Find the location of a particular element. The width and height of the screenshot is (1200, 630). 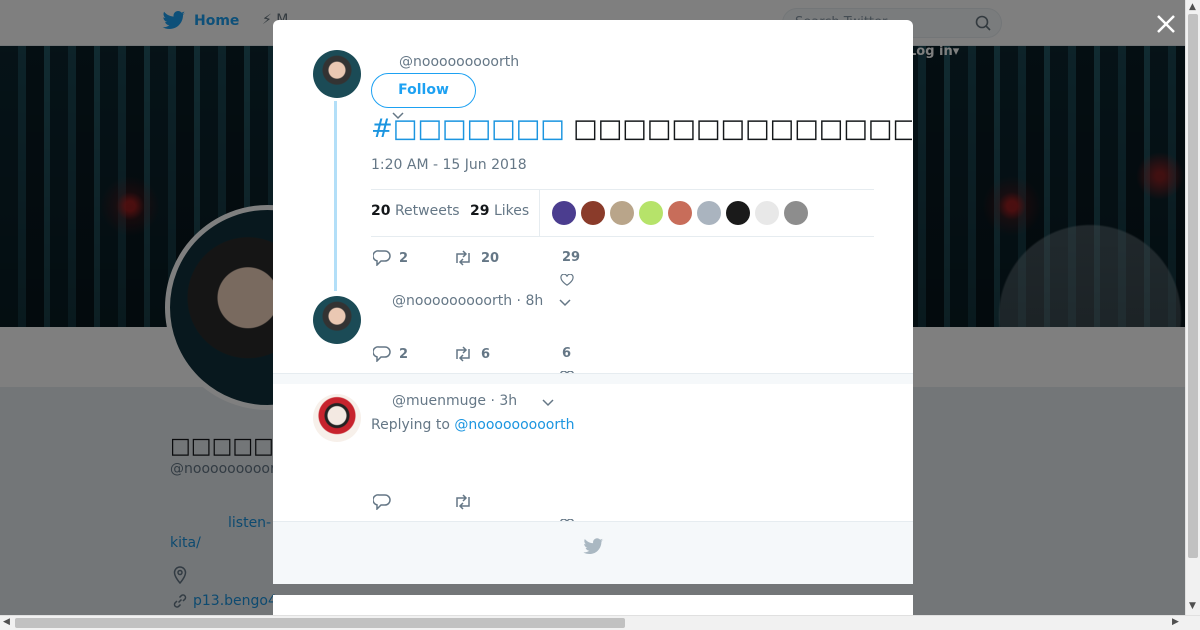

tweet-author-handle: @nooooooooorth is located at coordinates (459, 62).